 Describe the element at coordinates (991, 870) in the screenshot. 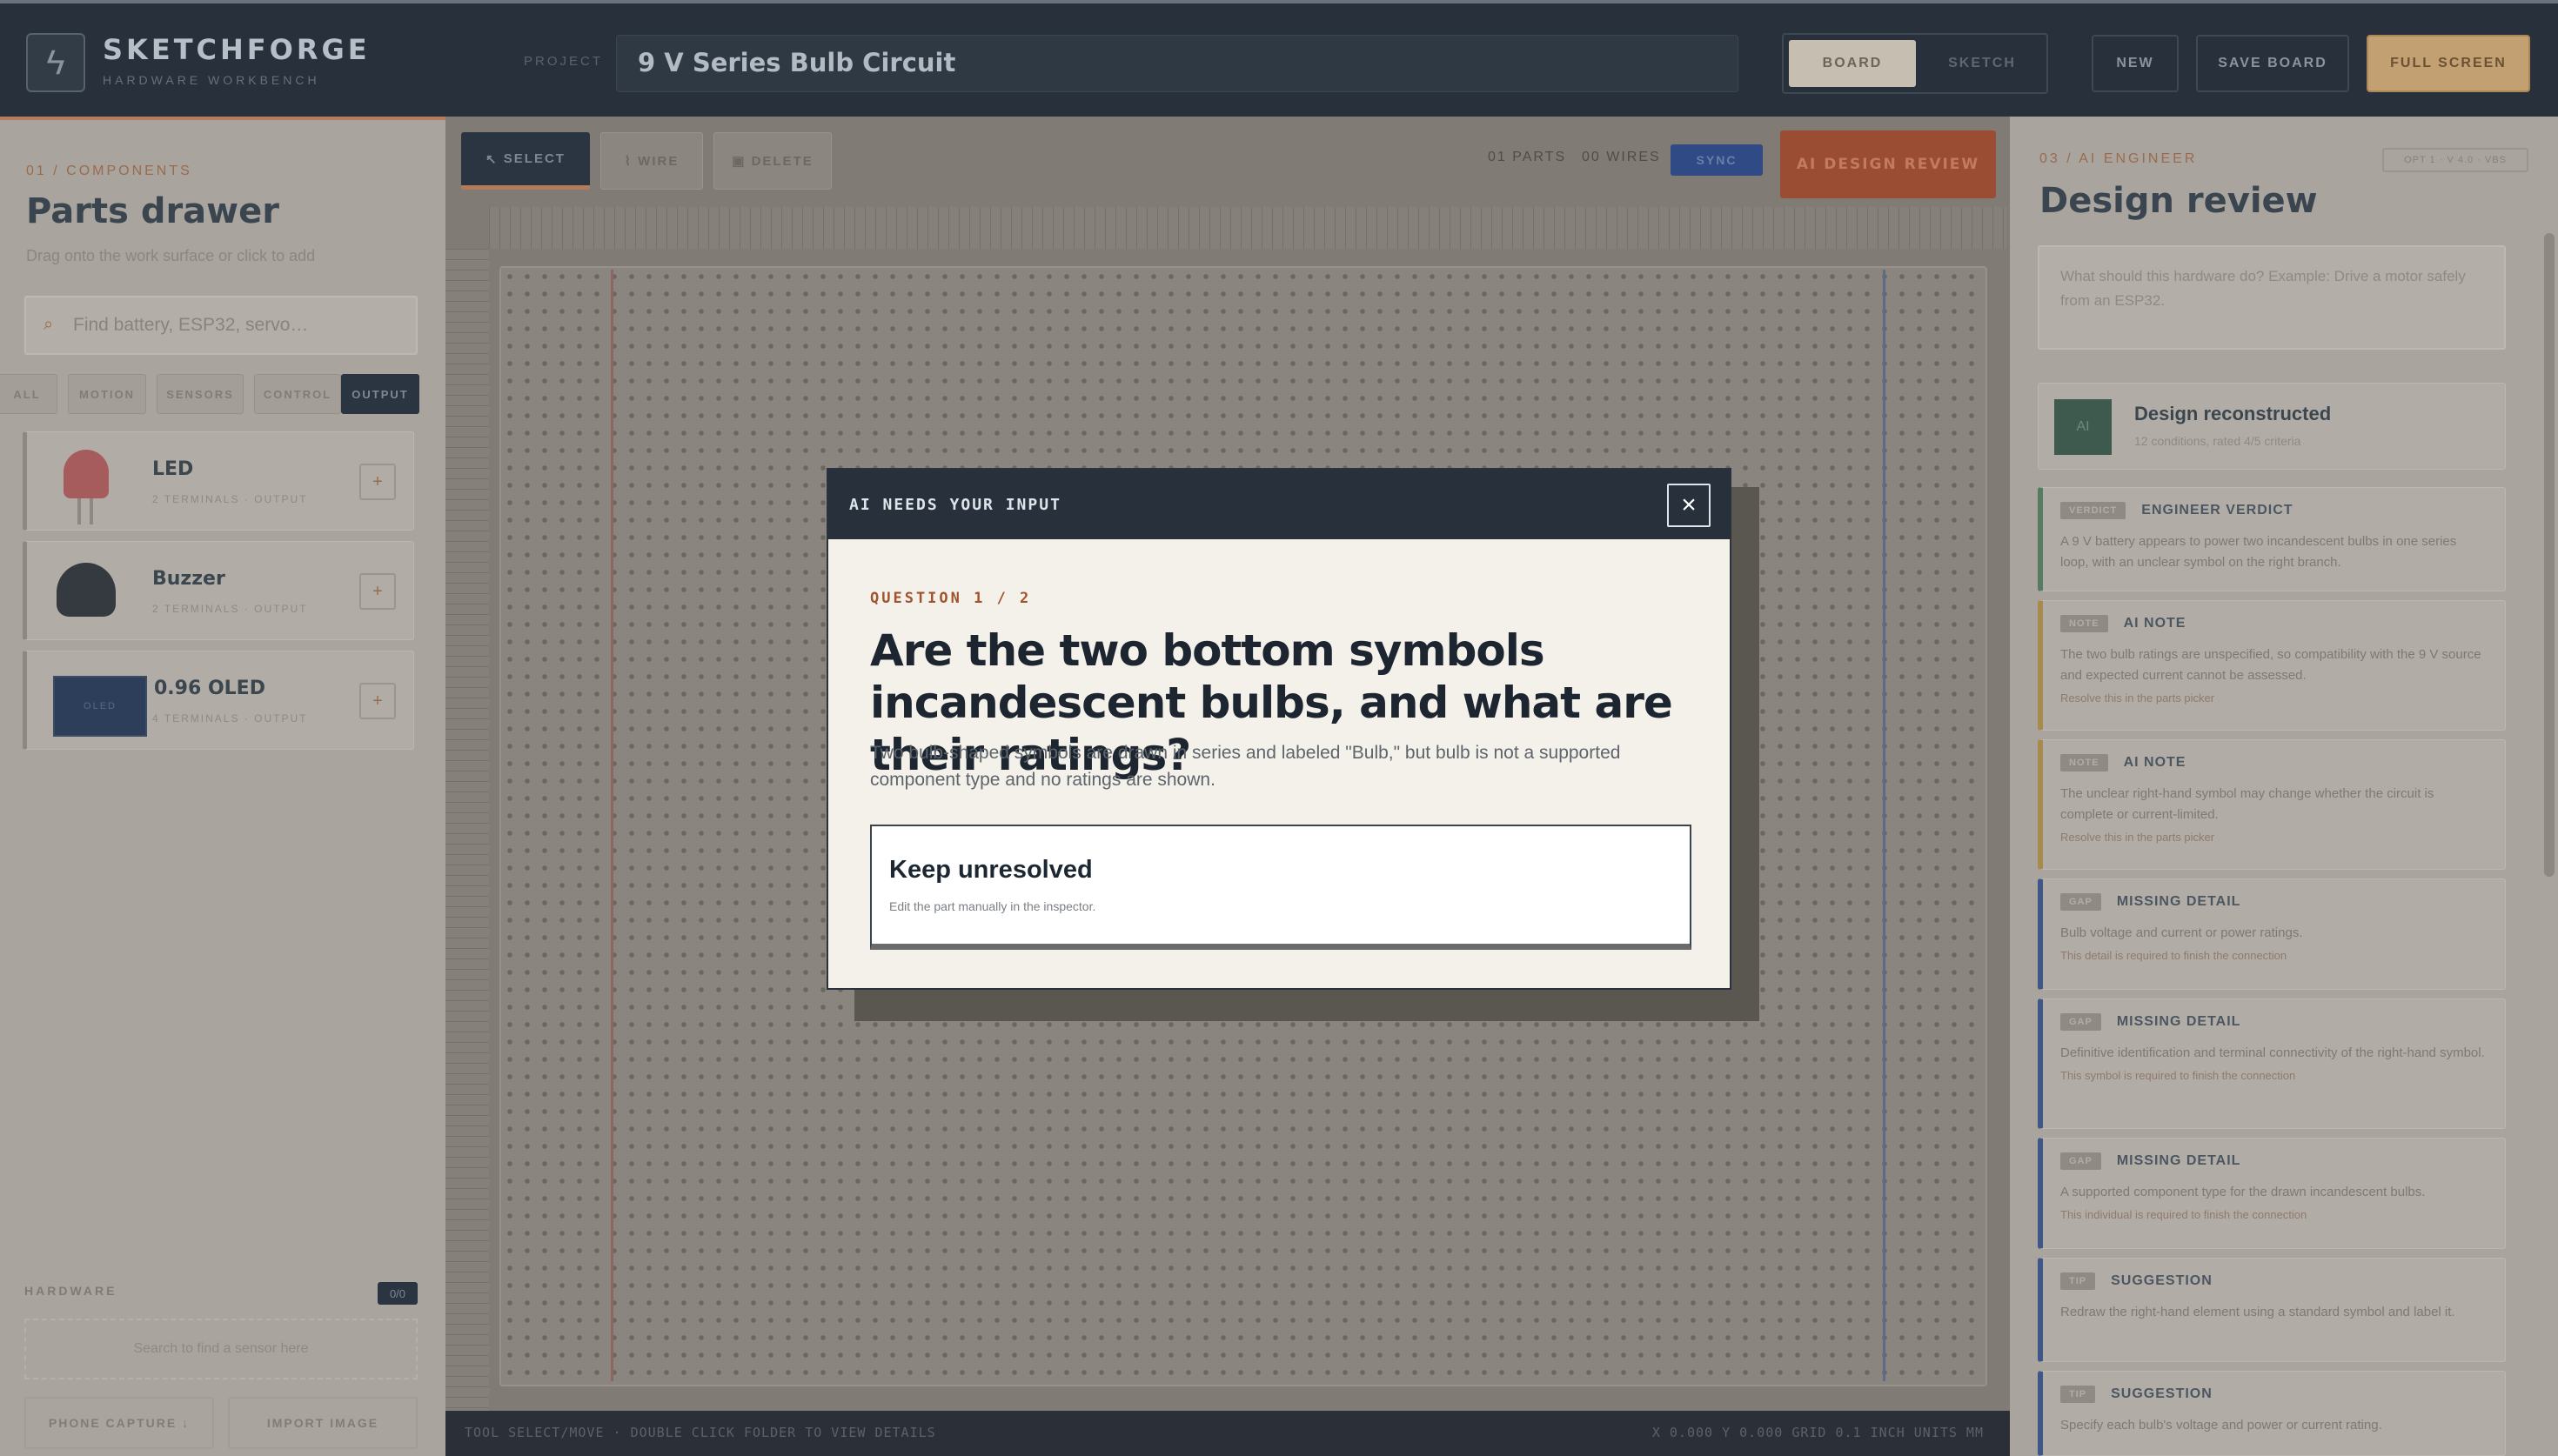

I see `option-title: Keep unresolved` at that location.